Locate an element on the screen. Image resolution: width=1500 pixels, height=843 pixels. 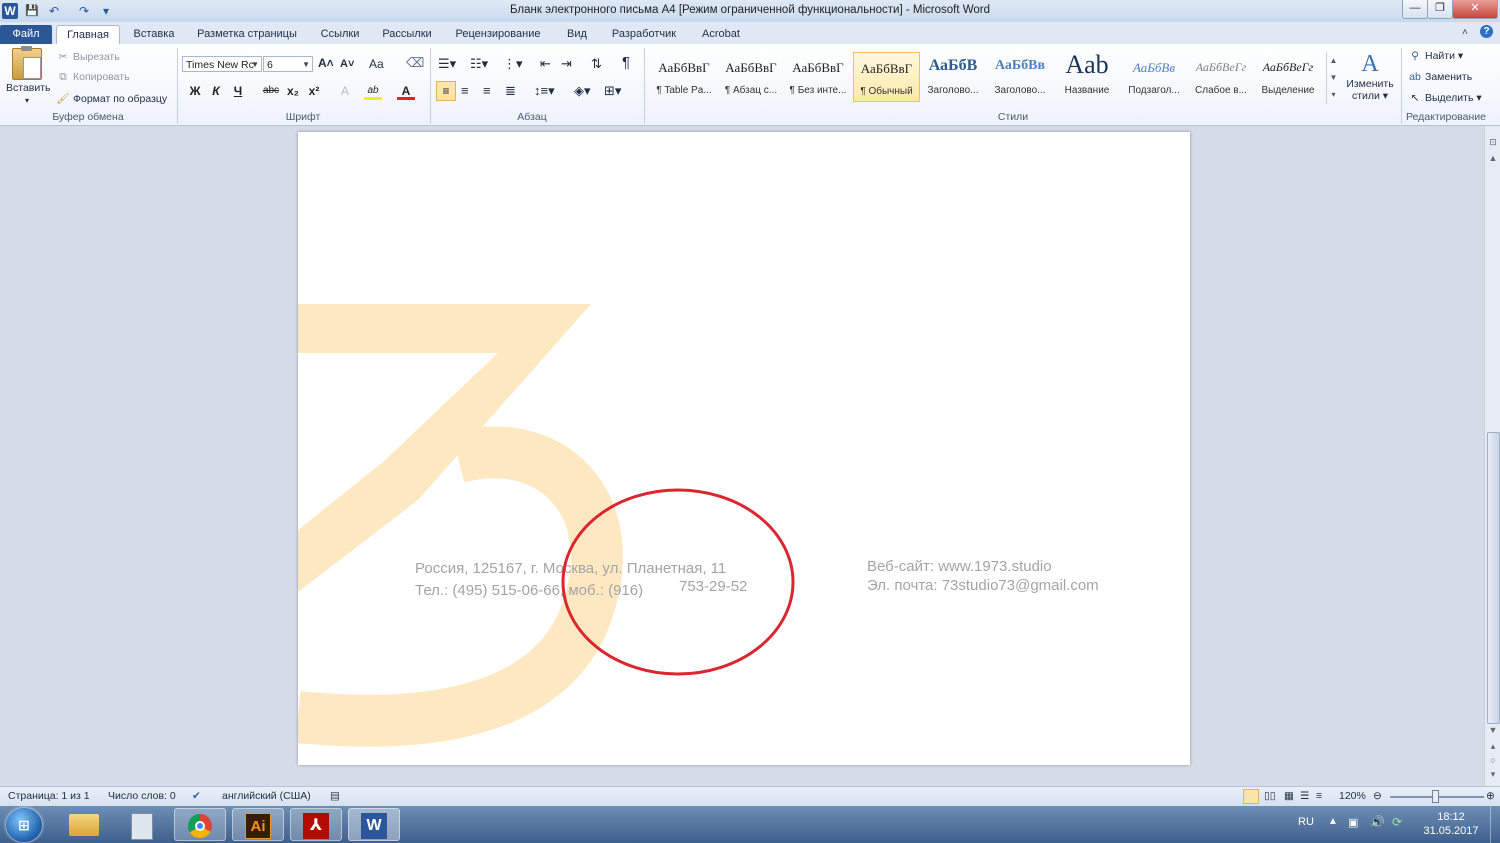
close-button: ✕ is located at coordinates (1475, 9).